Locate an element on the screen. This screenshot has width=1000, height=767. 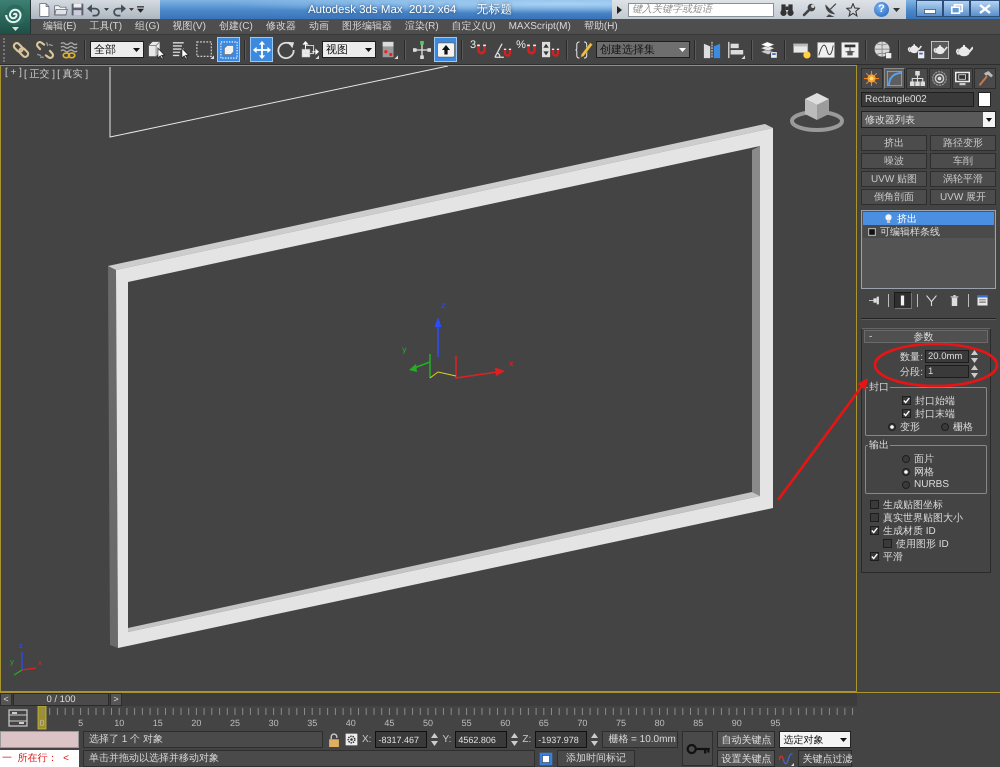
time-tag-icon is located at coordinates (546, 759).